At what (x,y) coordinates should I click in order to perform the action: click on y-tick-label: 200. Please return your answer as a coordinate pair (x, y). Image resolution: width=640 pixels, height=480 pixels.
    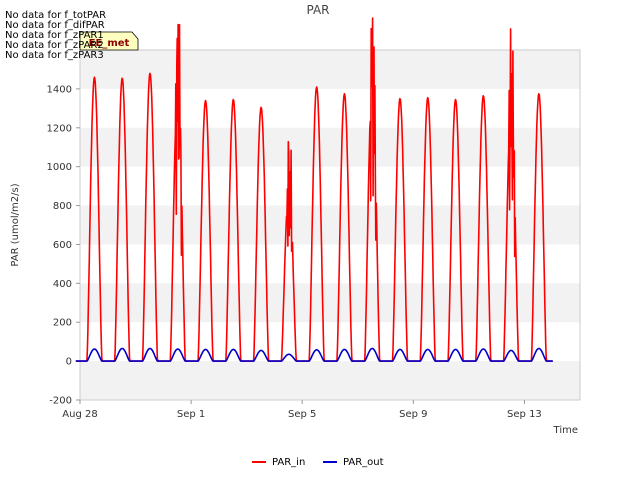
    Looking at the image, I should click on (62, 323).